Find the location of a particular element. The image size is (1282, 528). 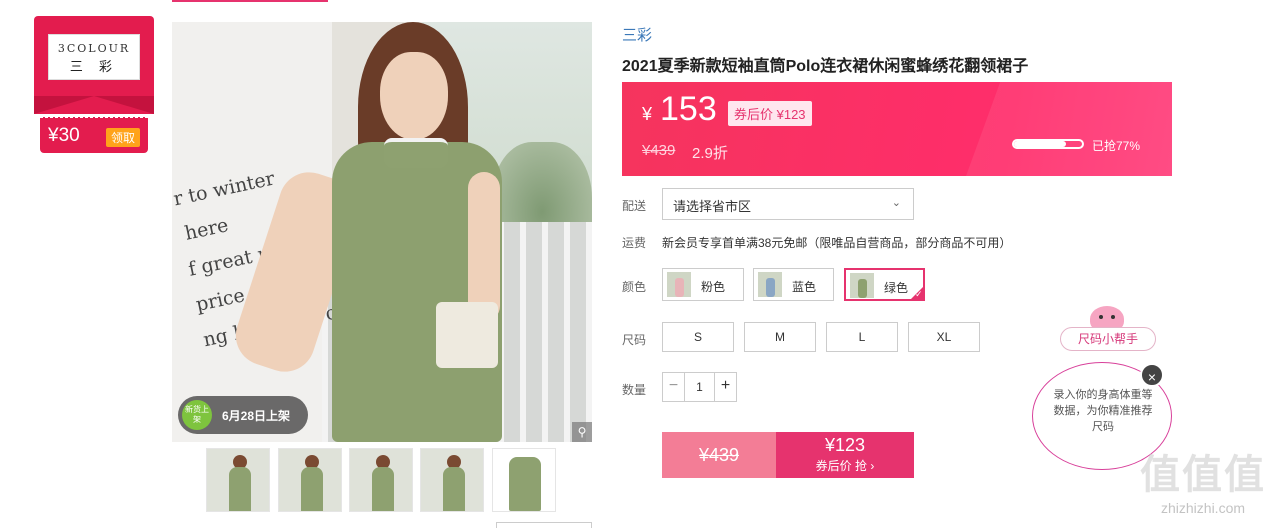

size-helper-text: 录入你的身高体重等数据，为你精准推荐尺码 is located at coordinates (1103, 411).